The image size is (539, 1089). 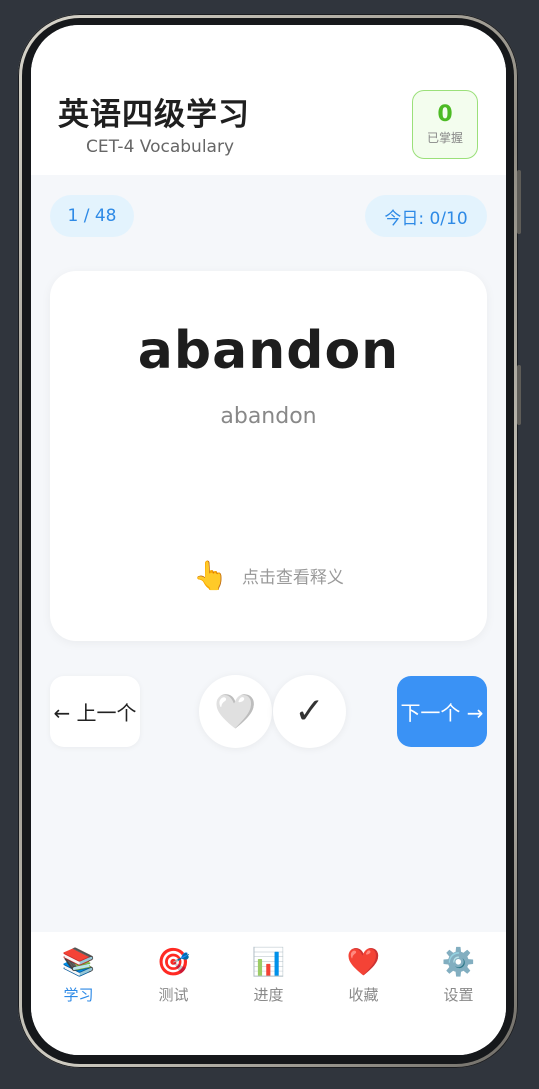 What do you see at coordinates (92, 216) in the screenshot?
I see `progress-counter: 1 / 48` at bounding box center [92, 216].